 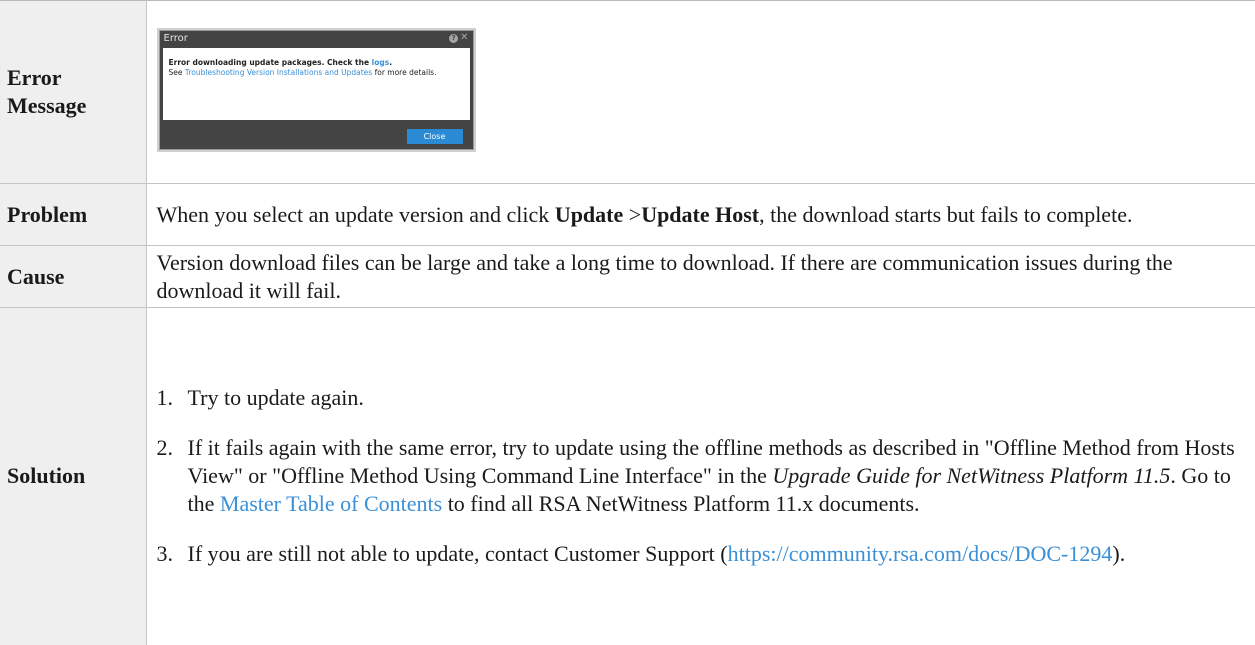 I want to click on step-1: 1. Try to update again., so click(x=260, y=398).